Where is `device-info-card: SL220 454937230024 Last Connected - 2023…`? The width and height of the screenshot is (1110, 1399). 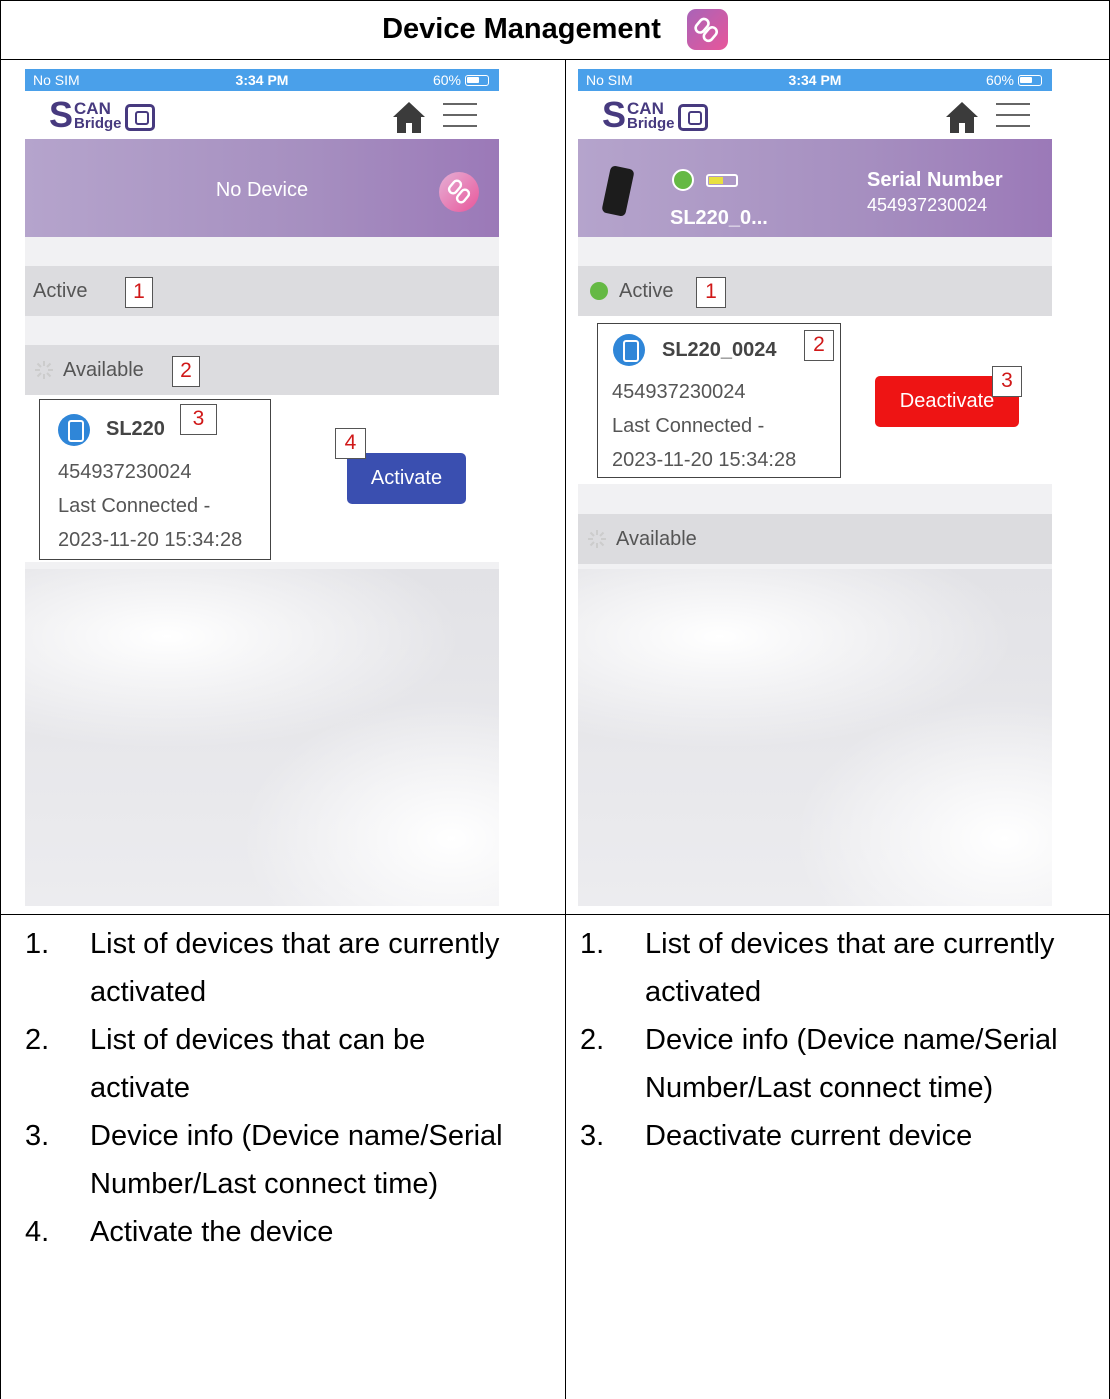
device-info-card: SL220 454937230024 Last Connected - 2023… is located at coordinates (155, 479).